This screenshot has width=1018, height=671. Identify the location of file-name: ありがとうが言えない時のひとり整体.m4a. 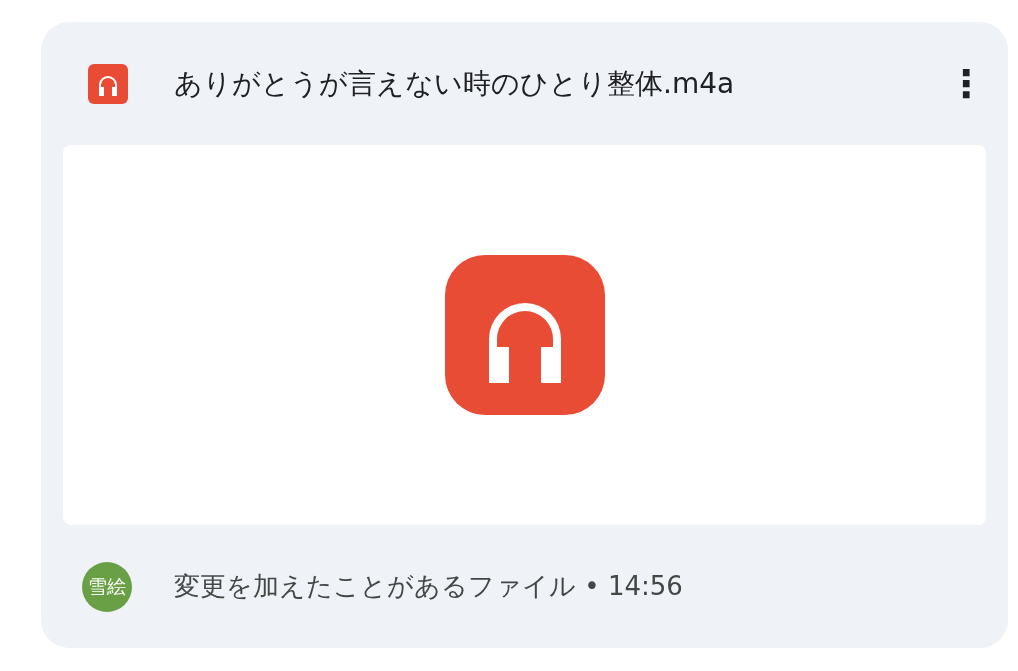
(455, 83).